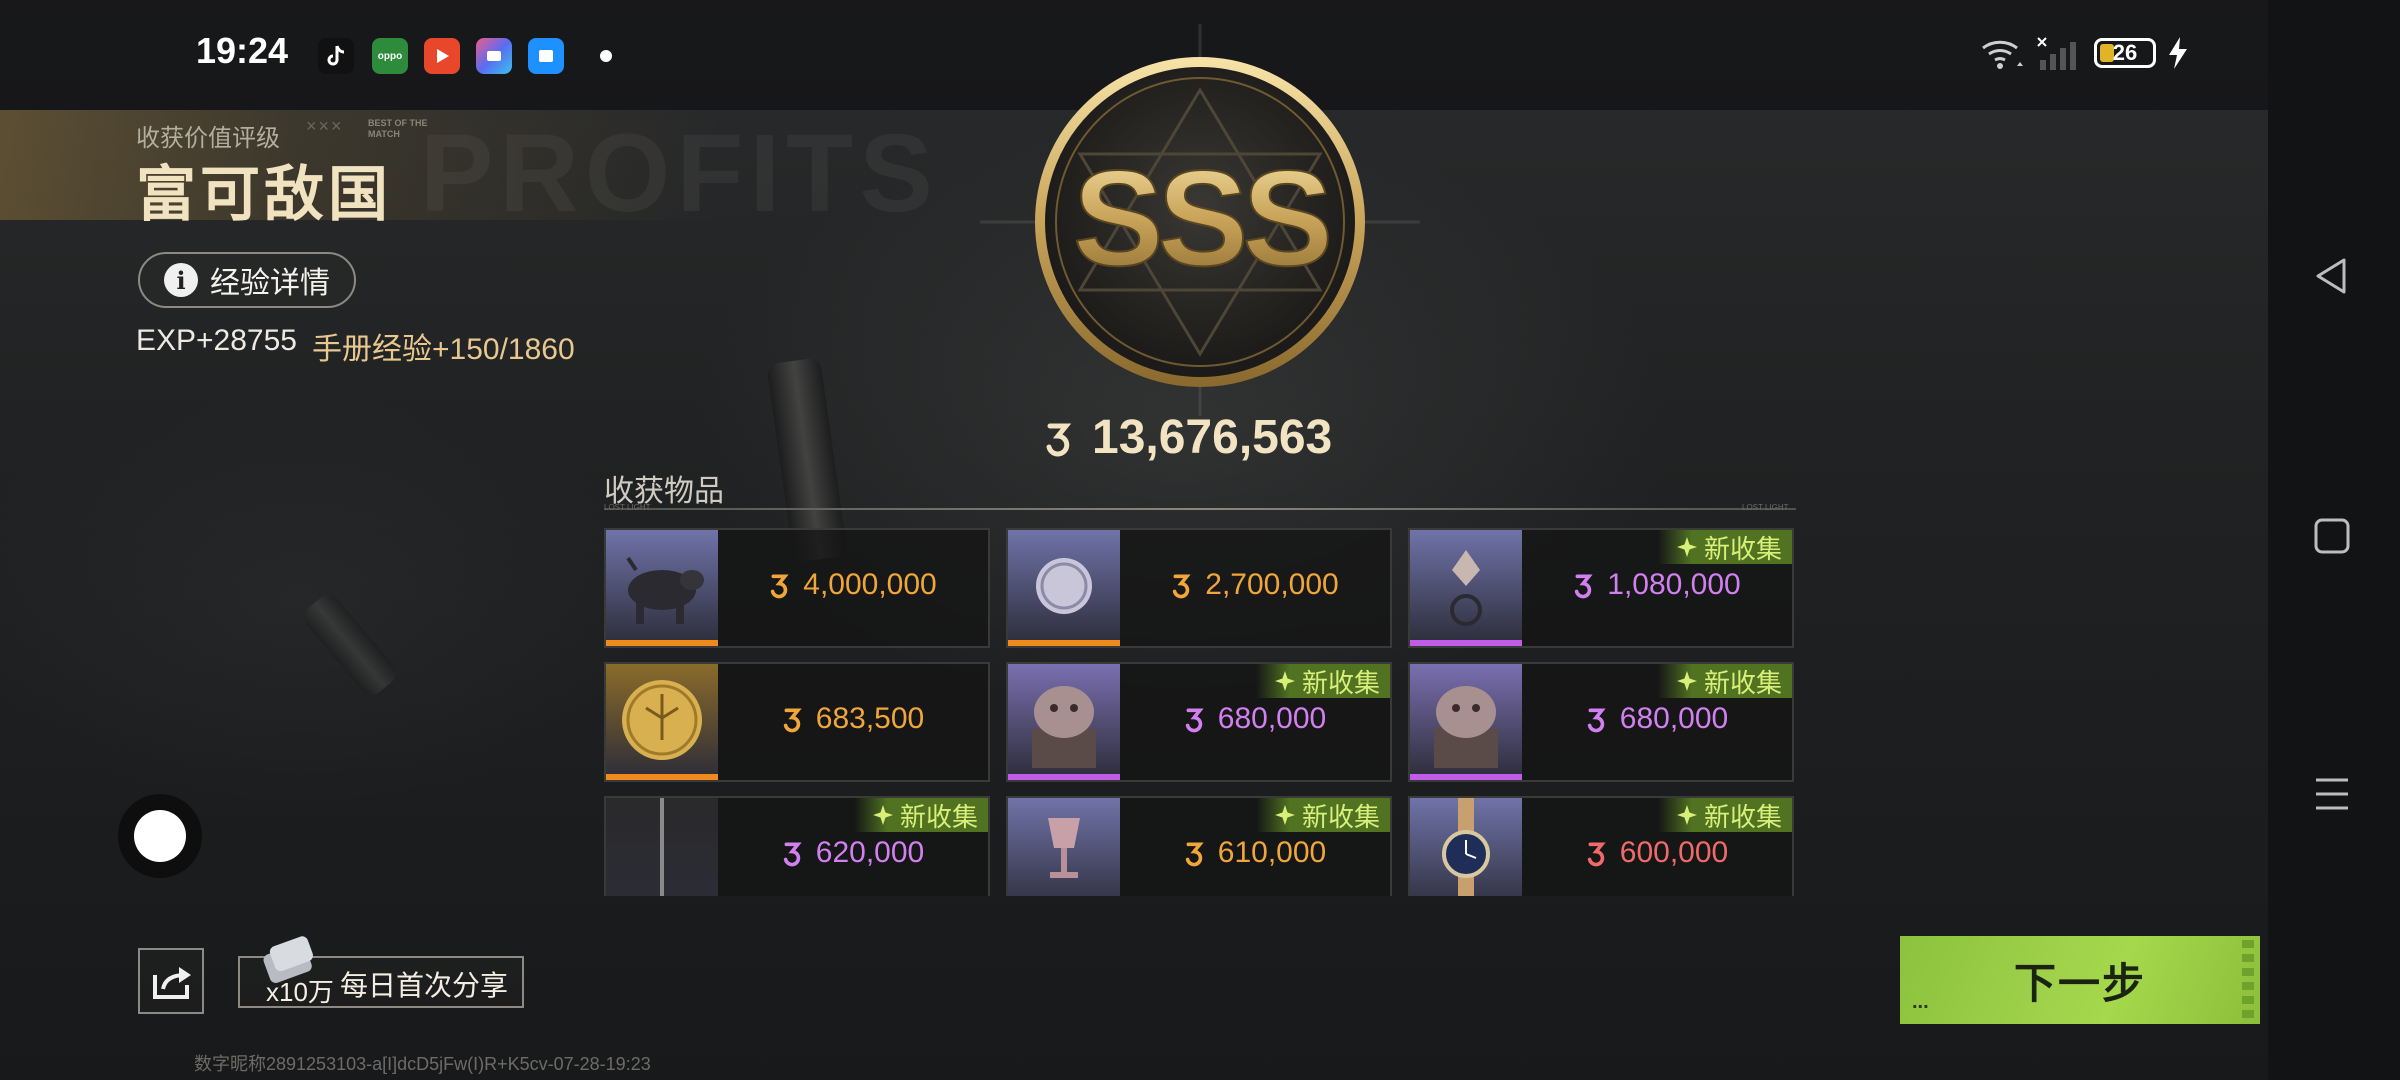 This screenshot has height=1080, width=2400. I want to click on item-value-text: 610,000, so click(1272, 852).